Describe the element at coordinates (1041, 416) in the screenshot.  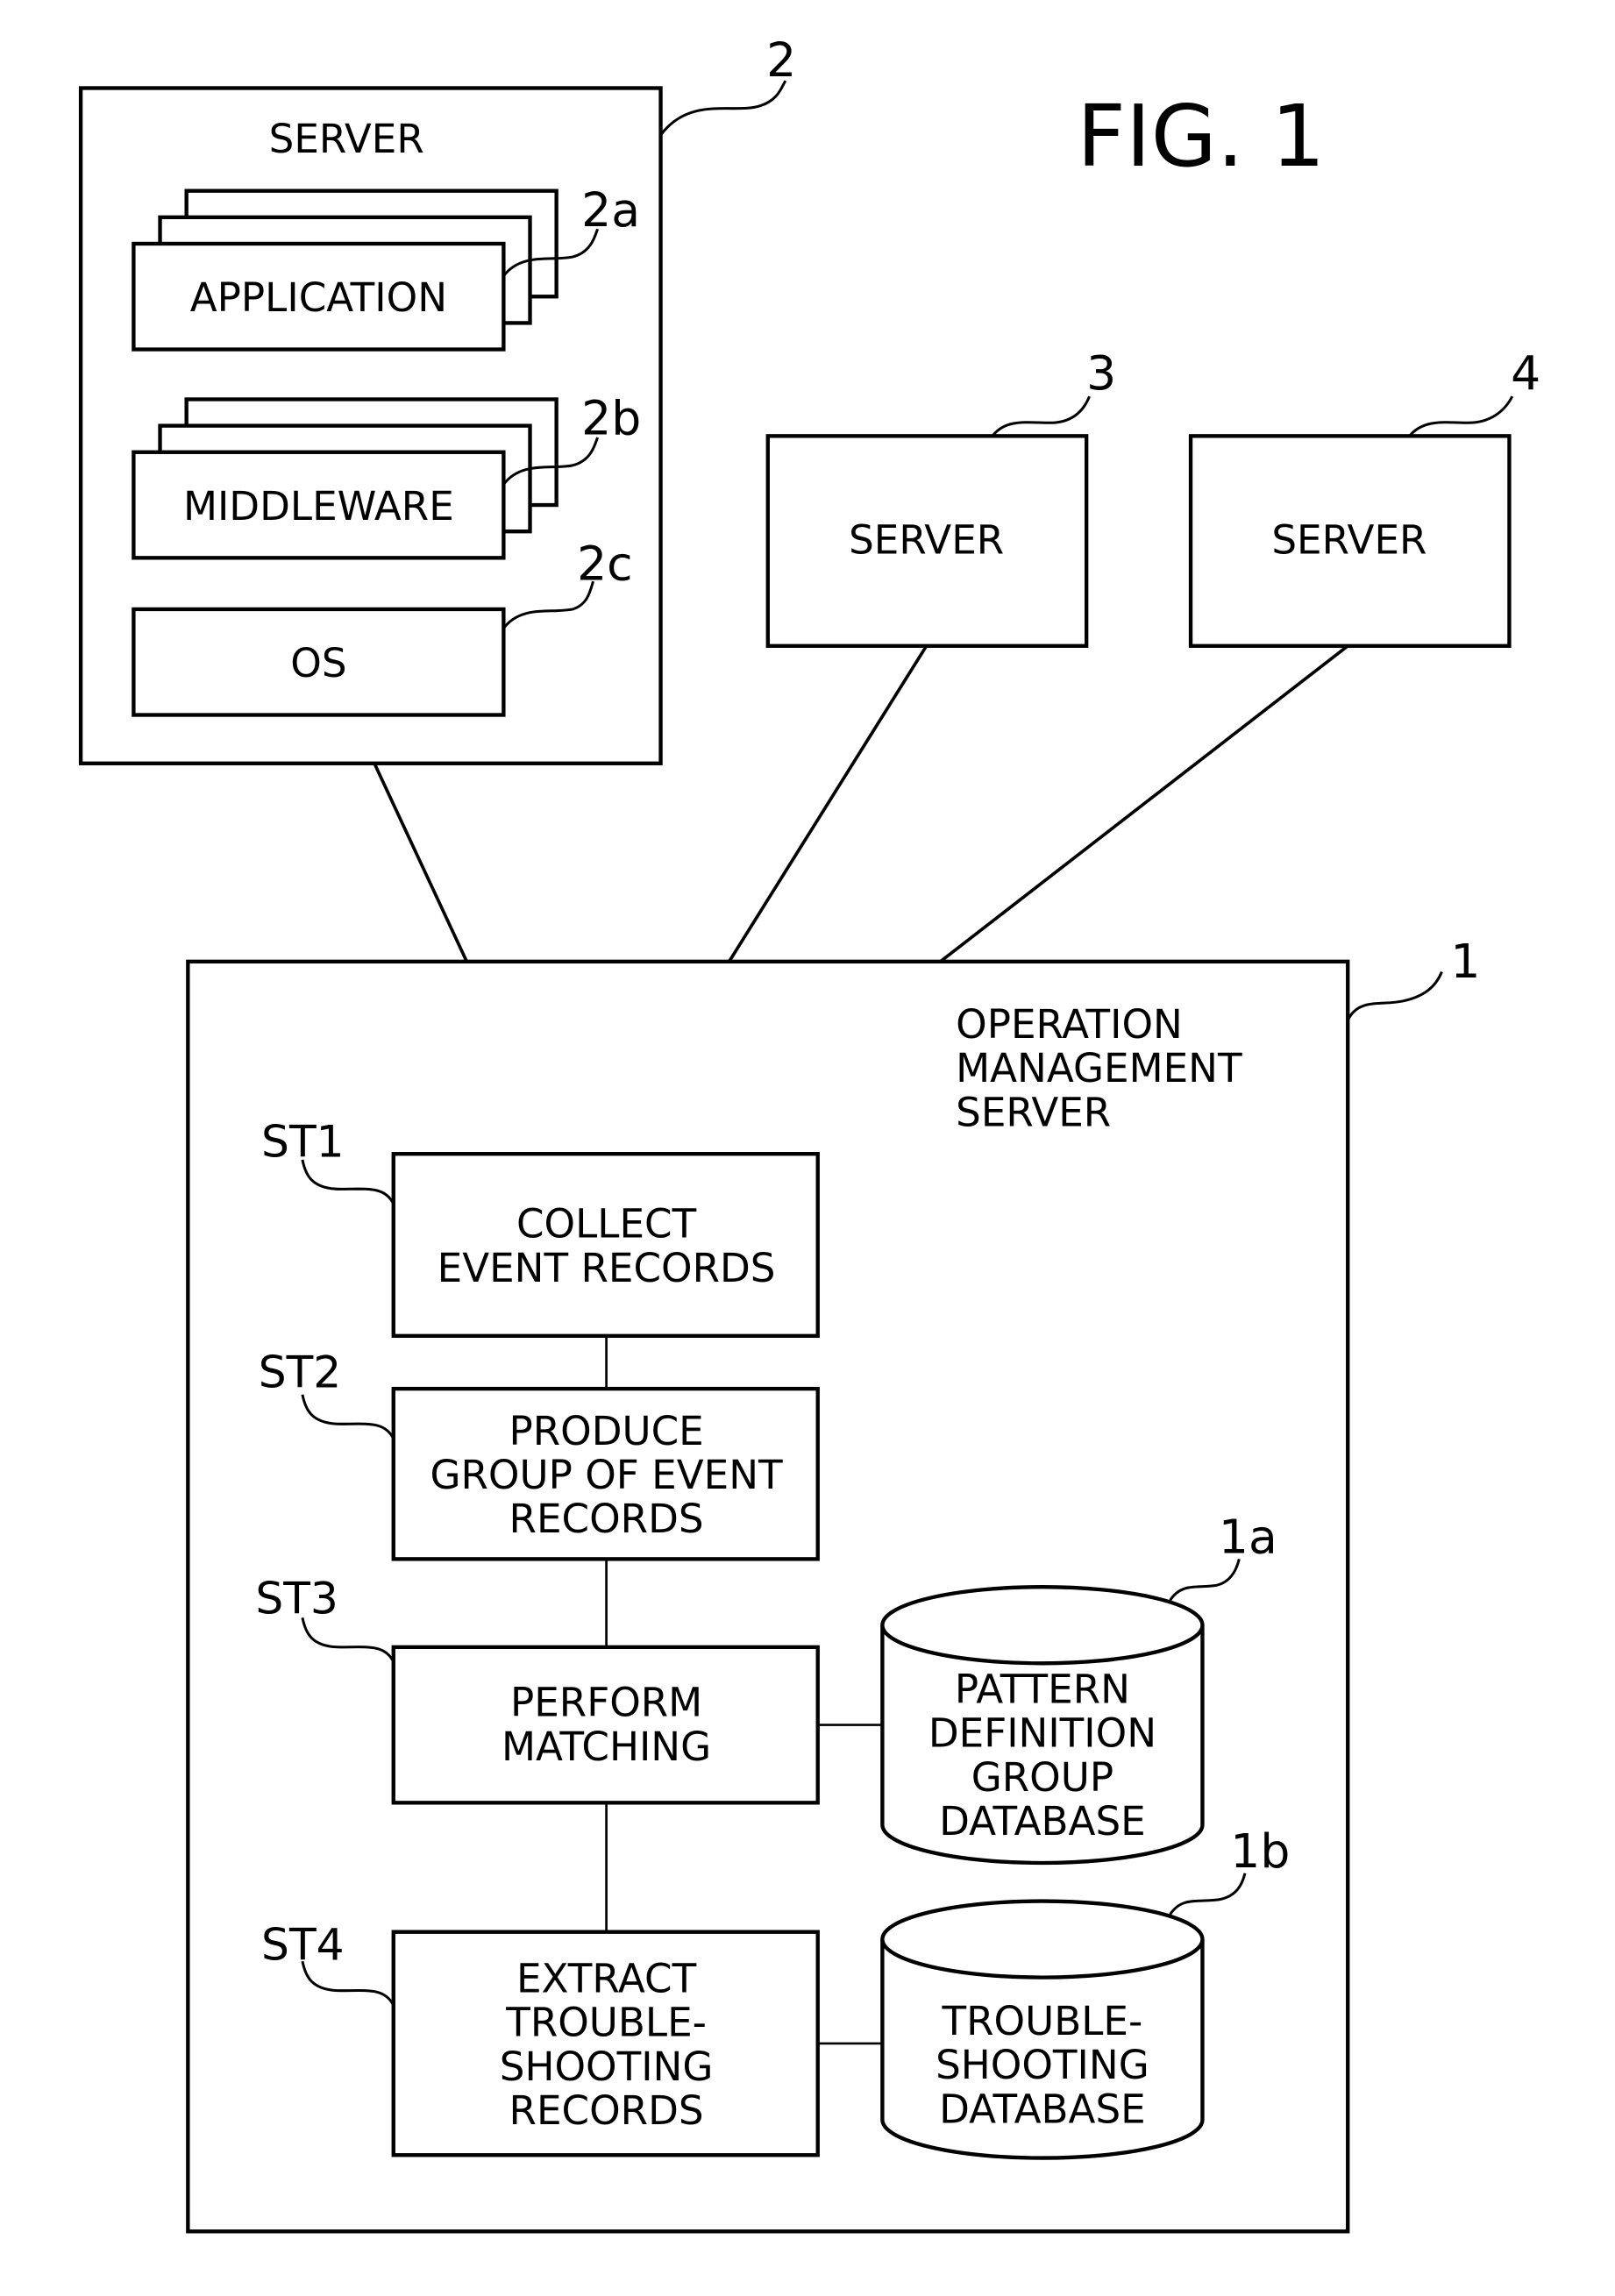
I see `server-3-leader` at that location.